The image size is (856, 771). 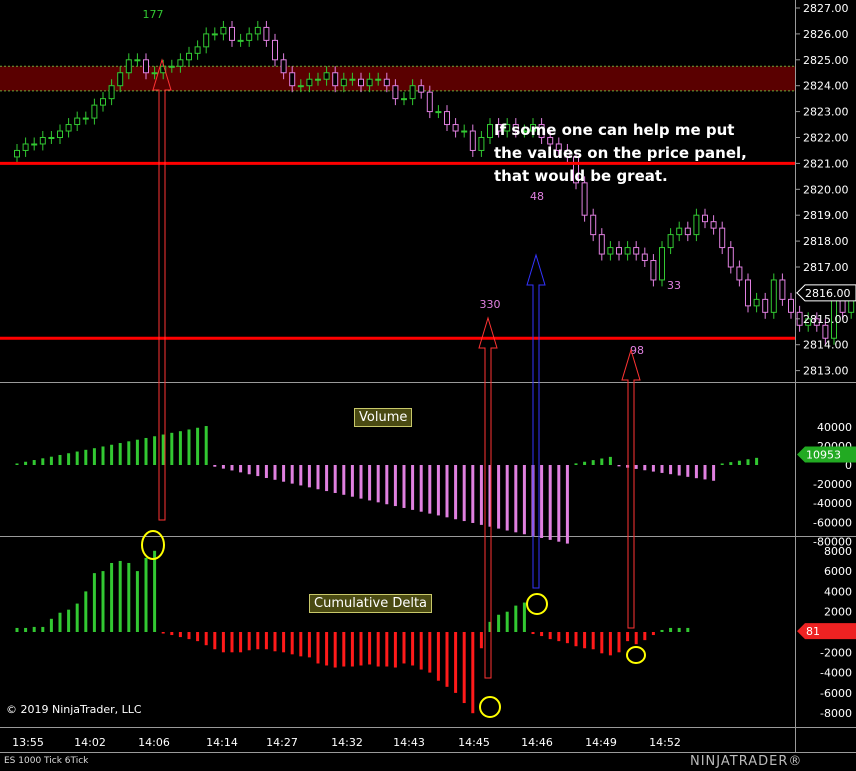 What do you see at coordinates (665, 742) in the screenshot?
I see `time-tick-label: 14:52` at bounding box center [665, 742].